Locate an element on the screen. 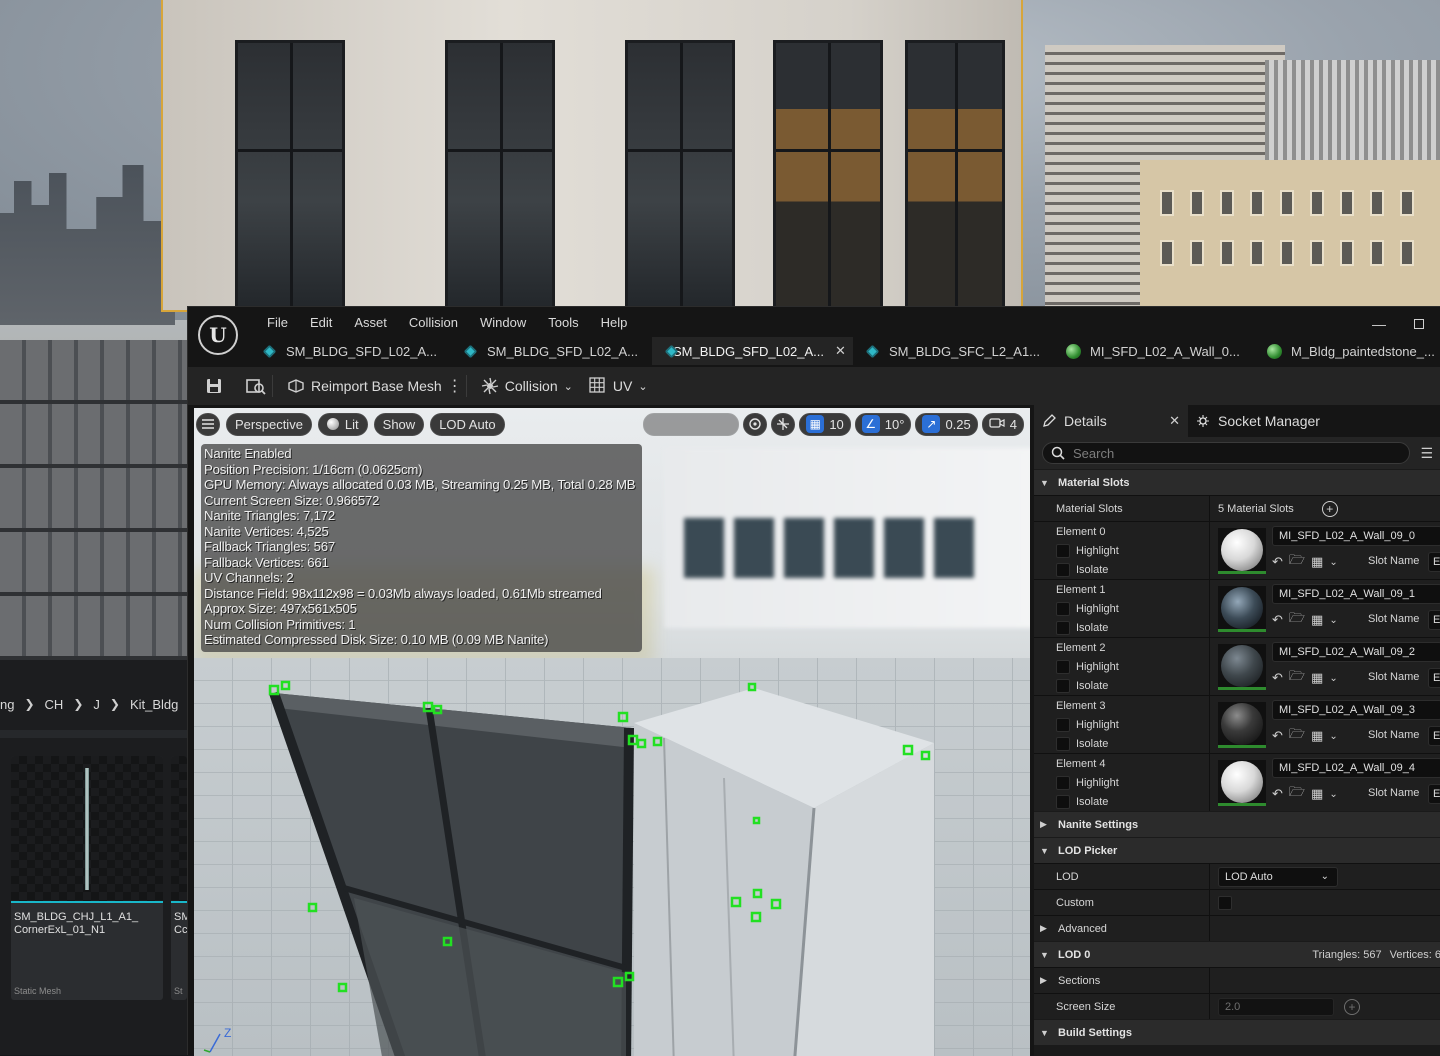 This screenshot has width=1440, height=1056. material-picker: MI_SFD_L02_A_Wall_09_0 is located at coordinates (1356, 536).